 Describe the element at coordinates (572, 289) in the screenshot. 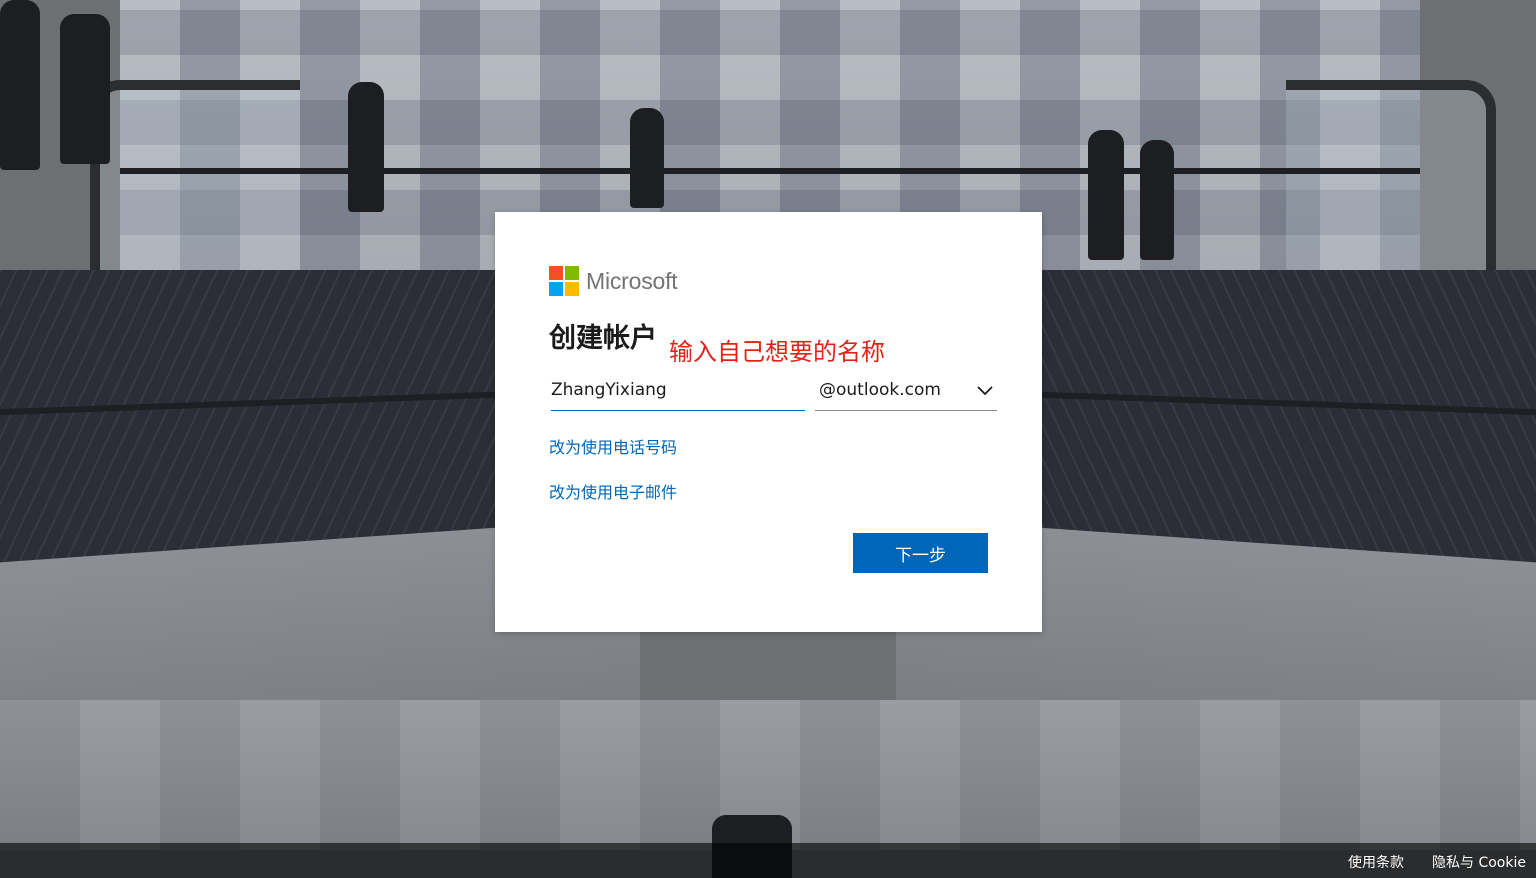

I see `logo-square-yellow` at that location.